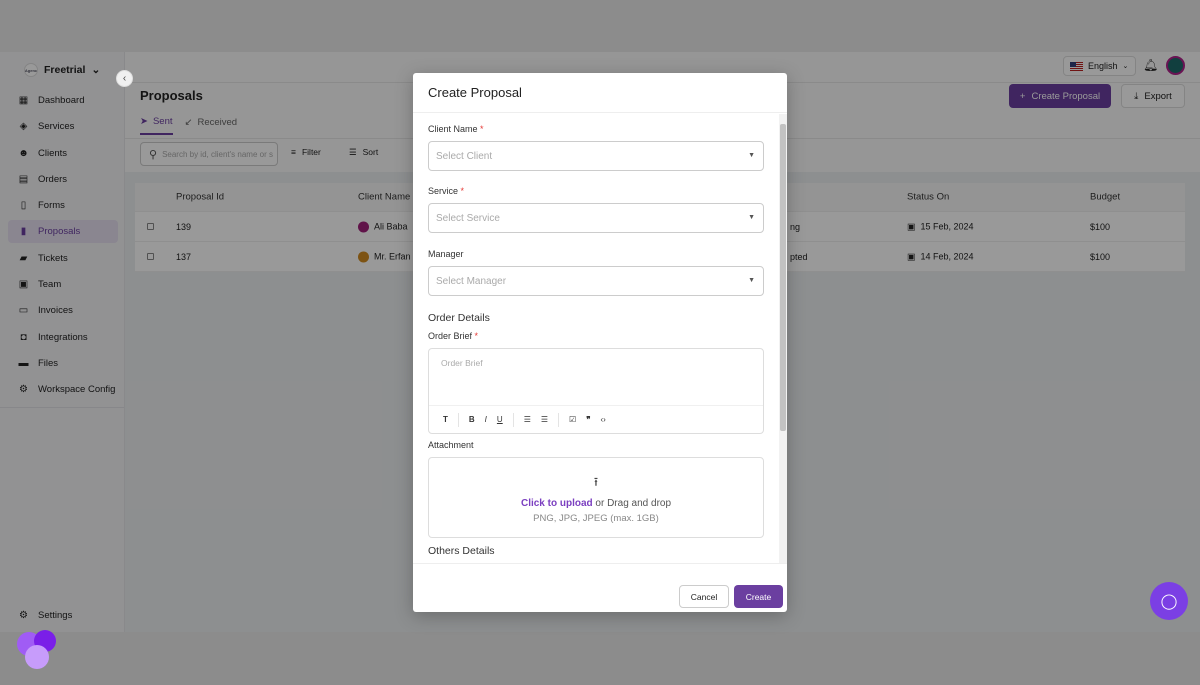 This screenshot has width=1200, height=685. Describe the element at coordinates (461, 551) in the screenshot. I see `others-details-heading: Others Details` at that location.